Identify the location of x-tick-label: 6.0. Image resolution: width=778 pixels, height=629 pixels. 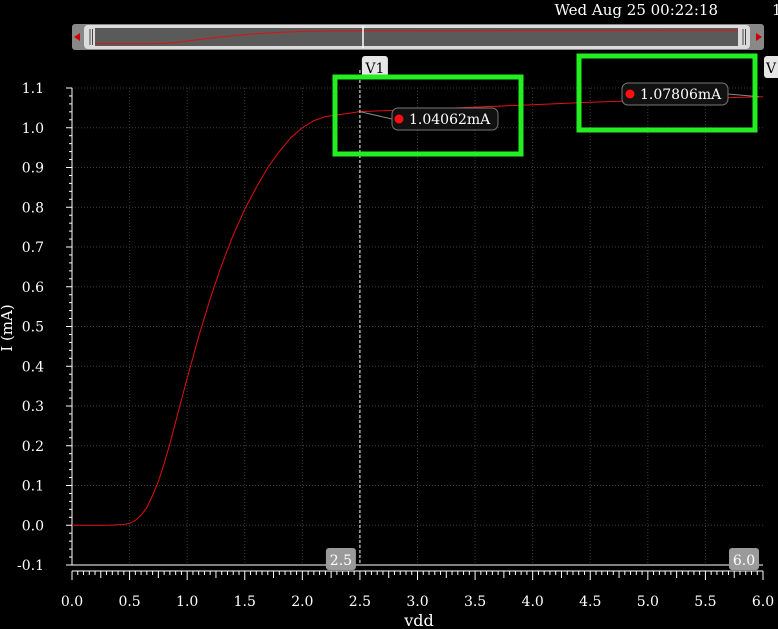
(763, 602).